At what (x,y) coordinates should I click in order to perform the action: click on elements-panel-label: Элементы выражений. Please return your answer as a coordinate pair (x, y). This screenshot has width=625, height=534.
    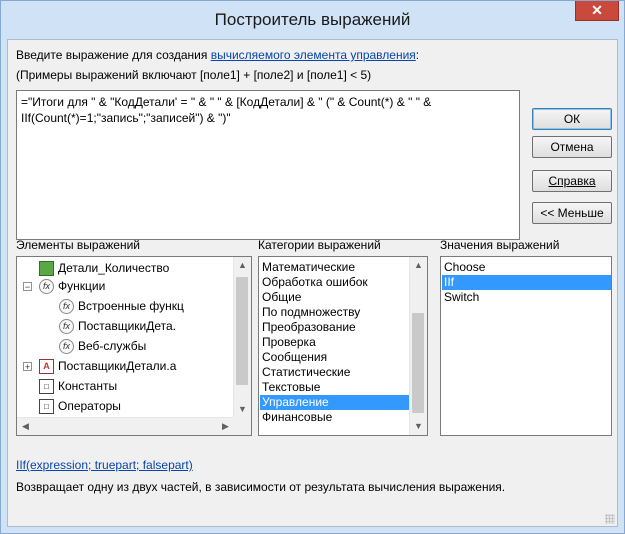
    Looking at the image, I should click on (78, 245).